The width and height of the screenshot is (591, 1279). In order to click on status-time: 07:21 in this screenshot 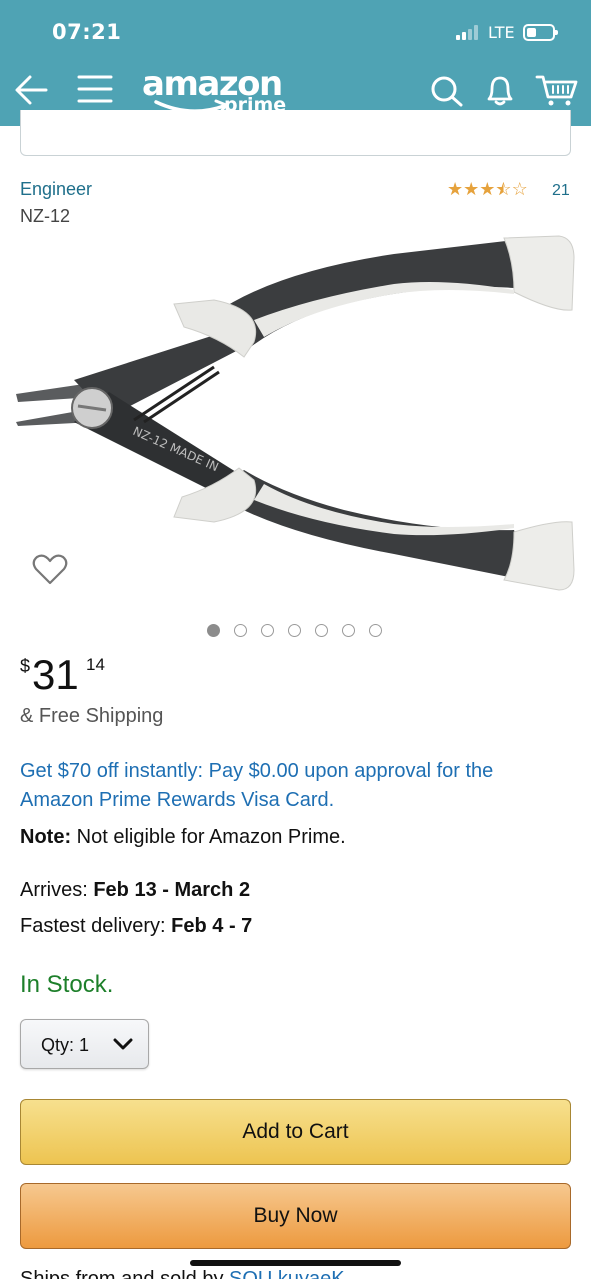, I will do `click(87, 32)`.